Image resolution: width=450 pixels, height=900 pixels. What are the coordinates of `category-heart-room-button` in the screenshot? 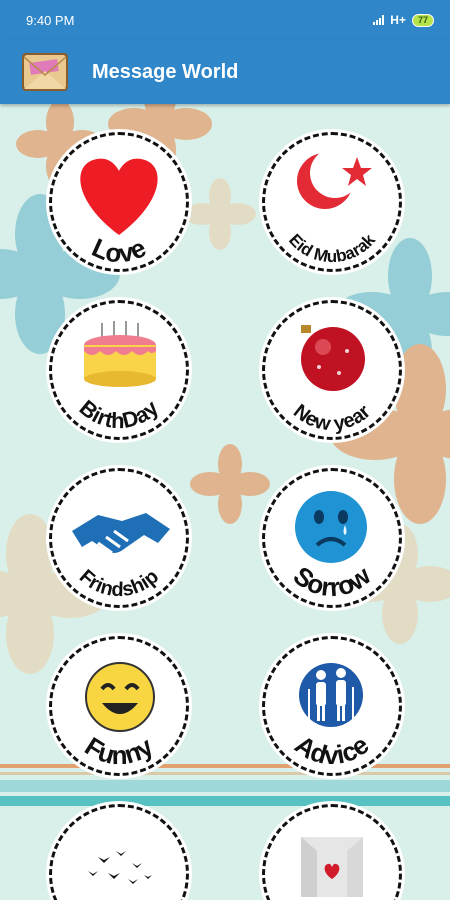 It's located at (332, 852).